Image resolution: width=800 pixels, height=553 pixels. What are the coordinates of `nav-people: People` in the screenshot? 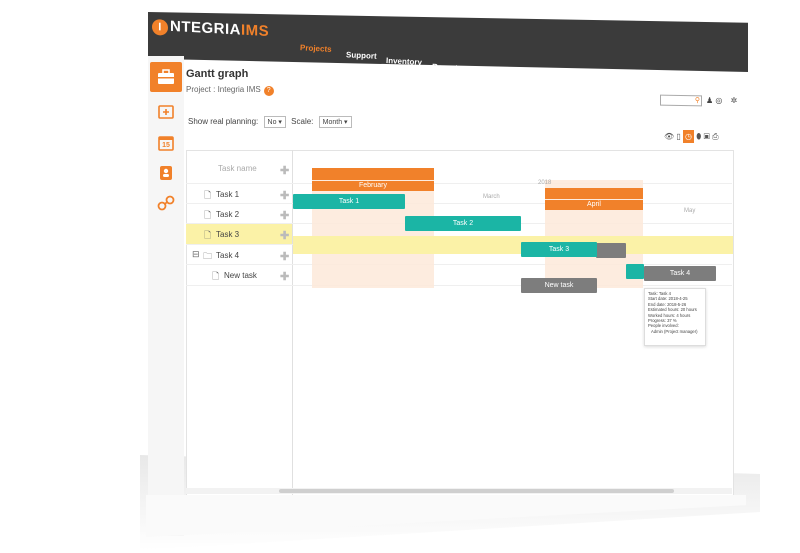 It's located at (523, 77).